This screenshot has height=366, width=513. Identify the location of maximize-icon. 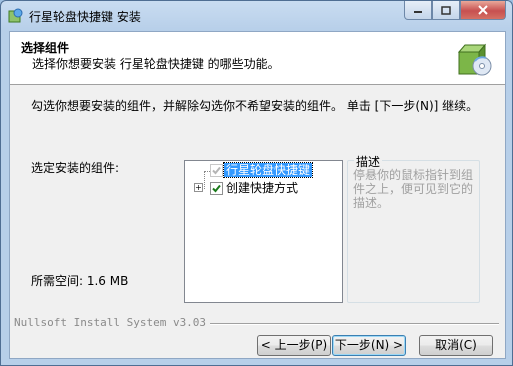
(446, 10).